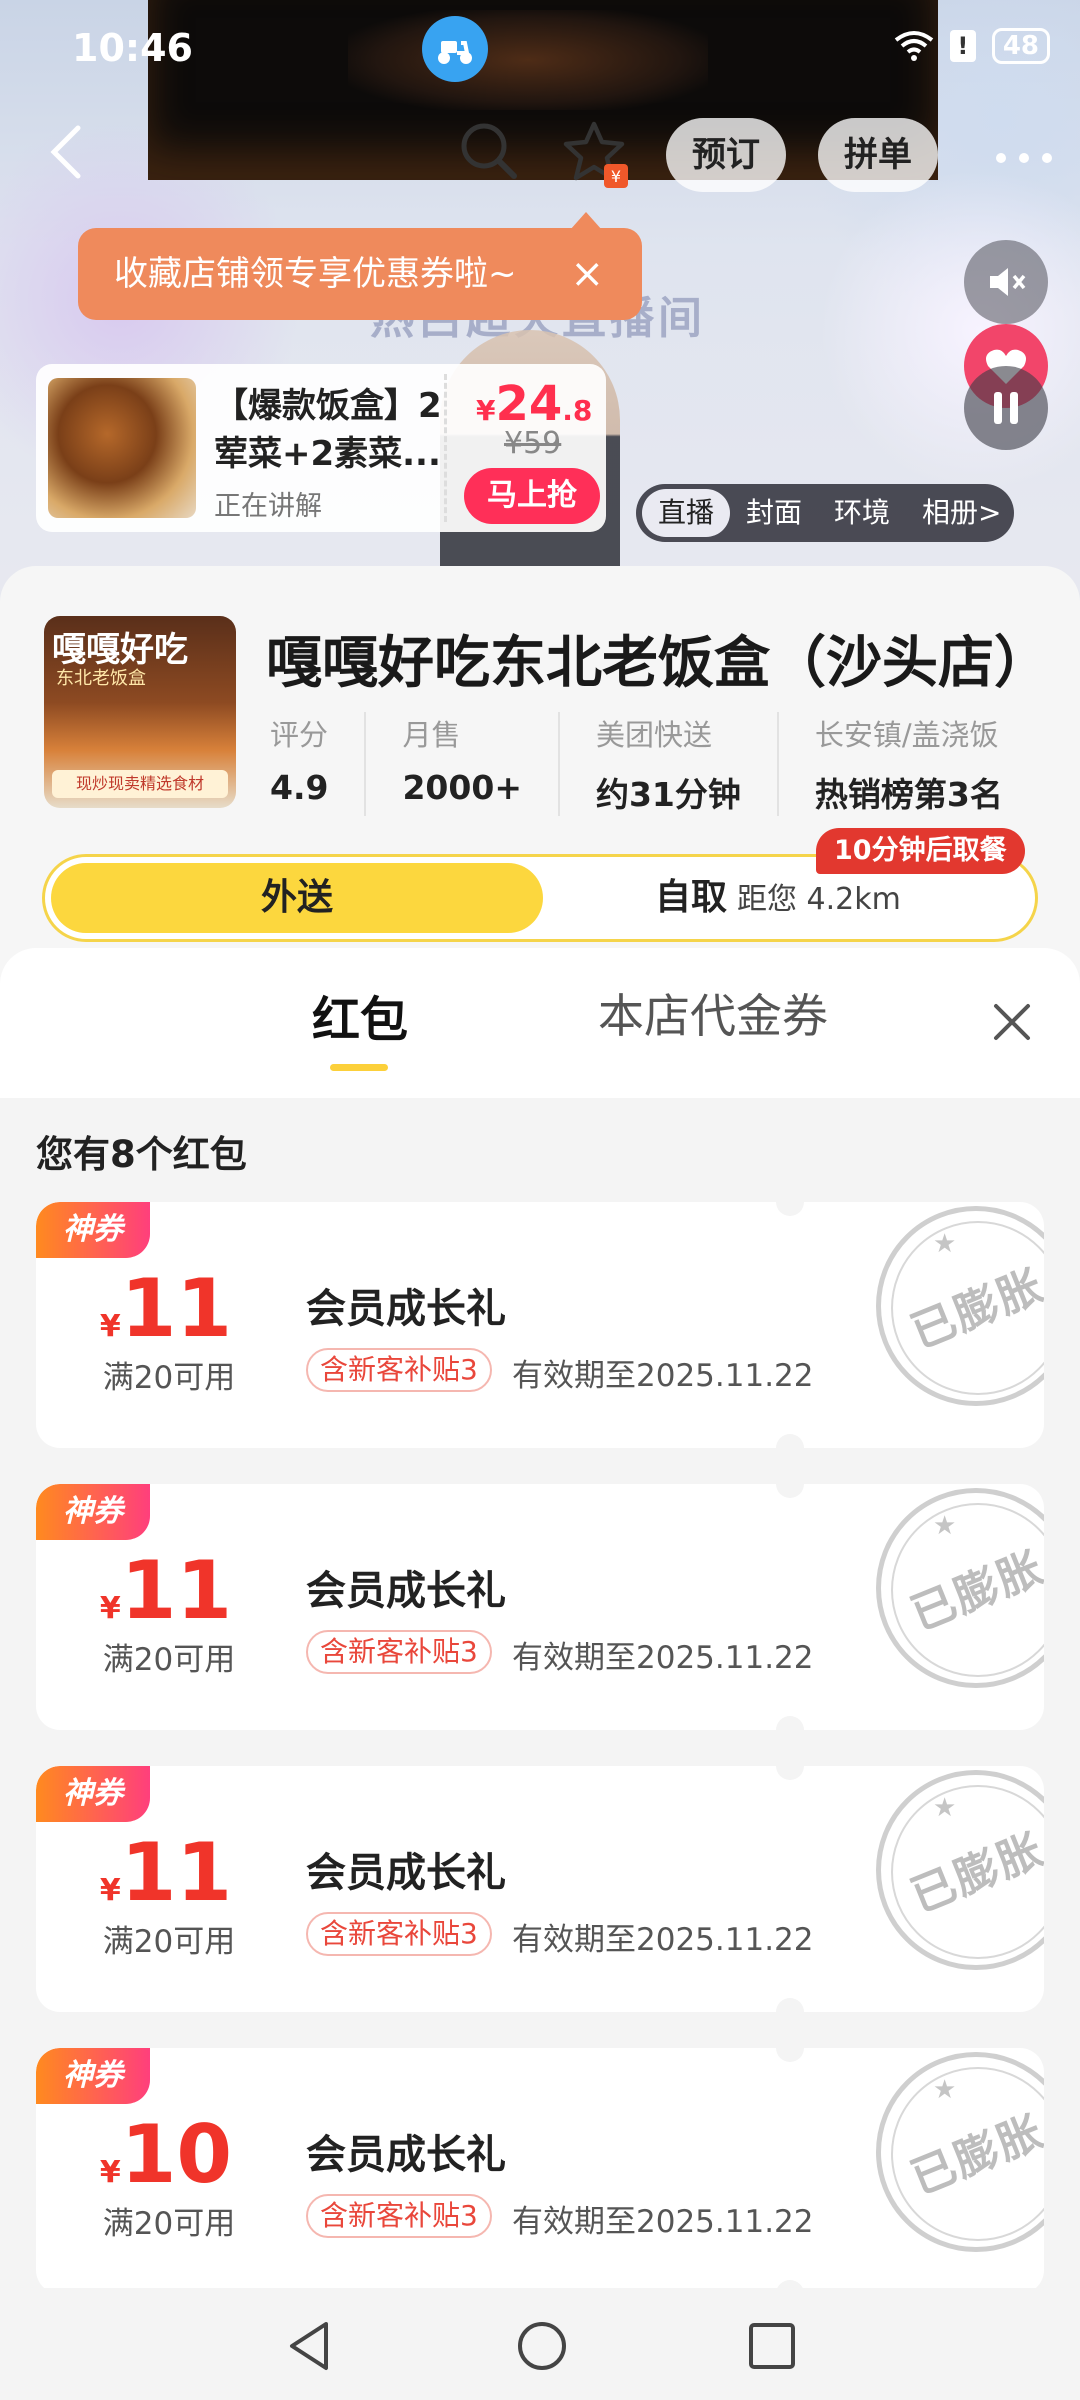 Image resolution: width=1080 pixels, height=2400 pixels. I want to click on mute-button, so click(1006, 282).